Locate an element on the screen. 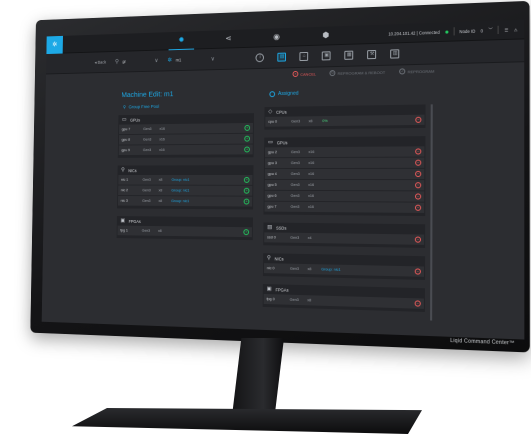  cluster-icon: ✹ is located at coordinates (181, 40).